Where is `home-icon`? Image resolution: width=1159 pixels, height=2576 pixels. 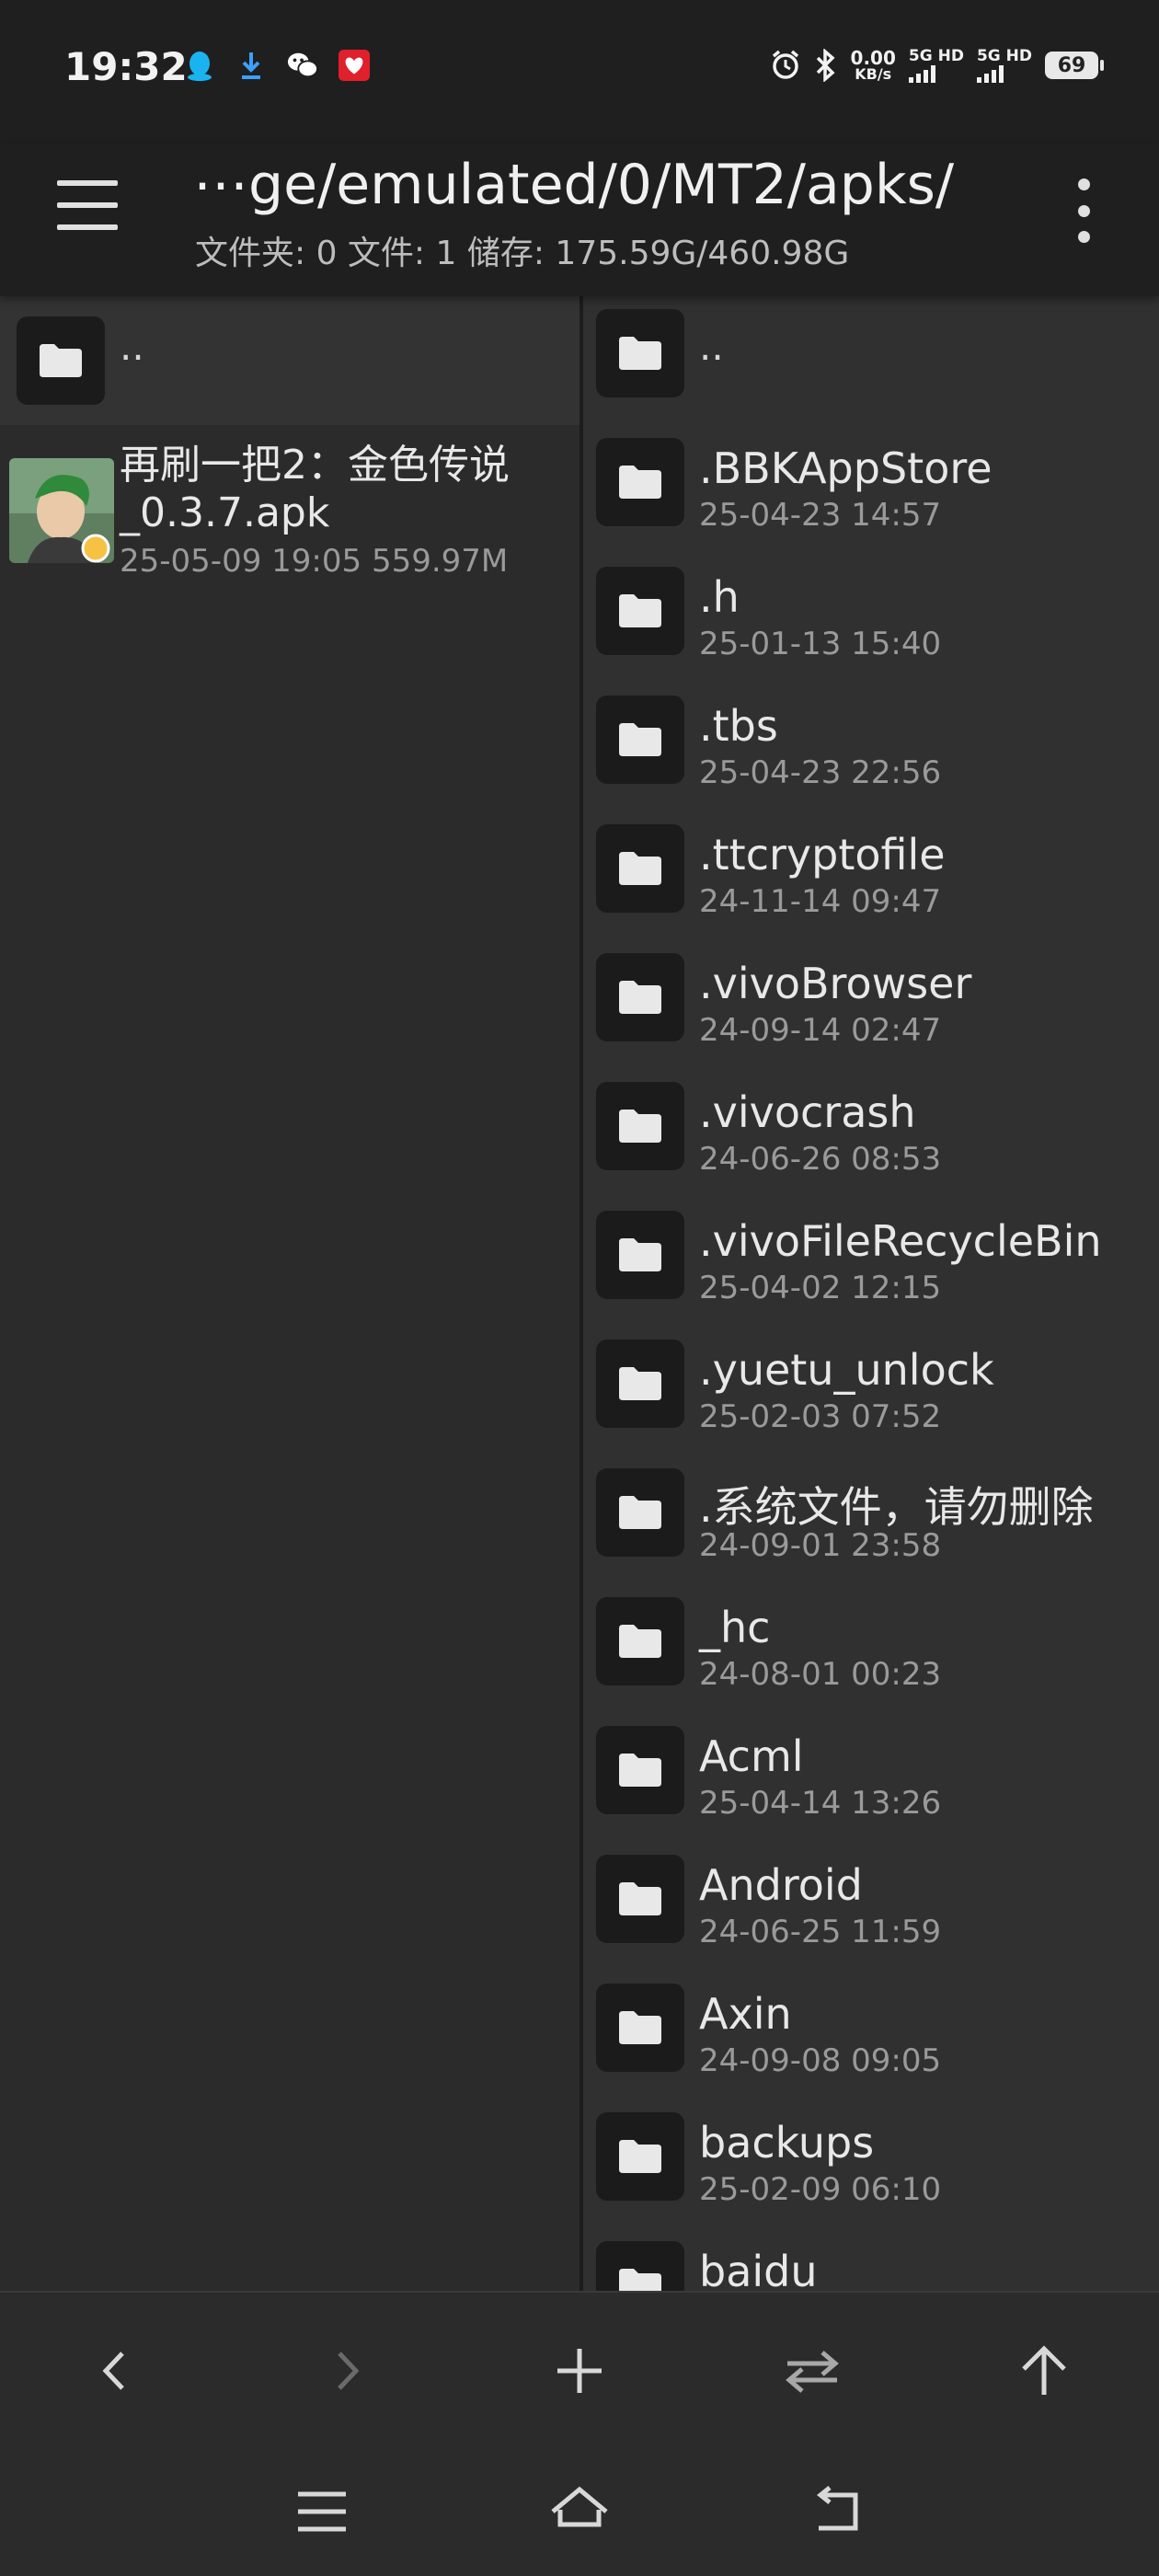 home-icon is located at coordinates (579, 2511).